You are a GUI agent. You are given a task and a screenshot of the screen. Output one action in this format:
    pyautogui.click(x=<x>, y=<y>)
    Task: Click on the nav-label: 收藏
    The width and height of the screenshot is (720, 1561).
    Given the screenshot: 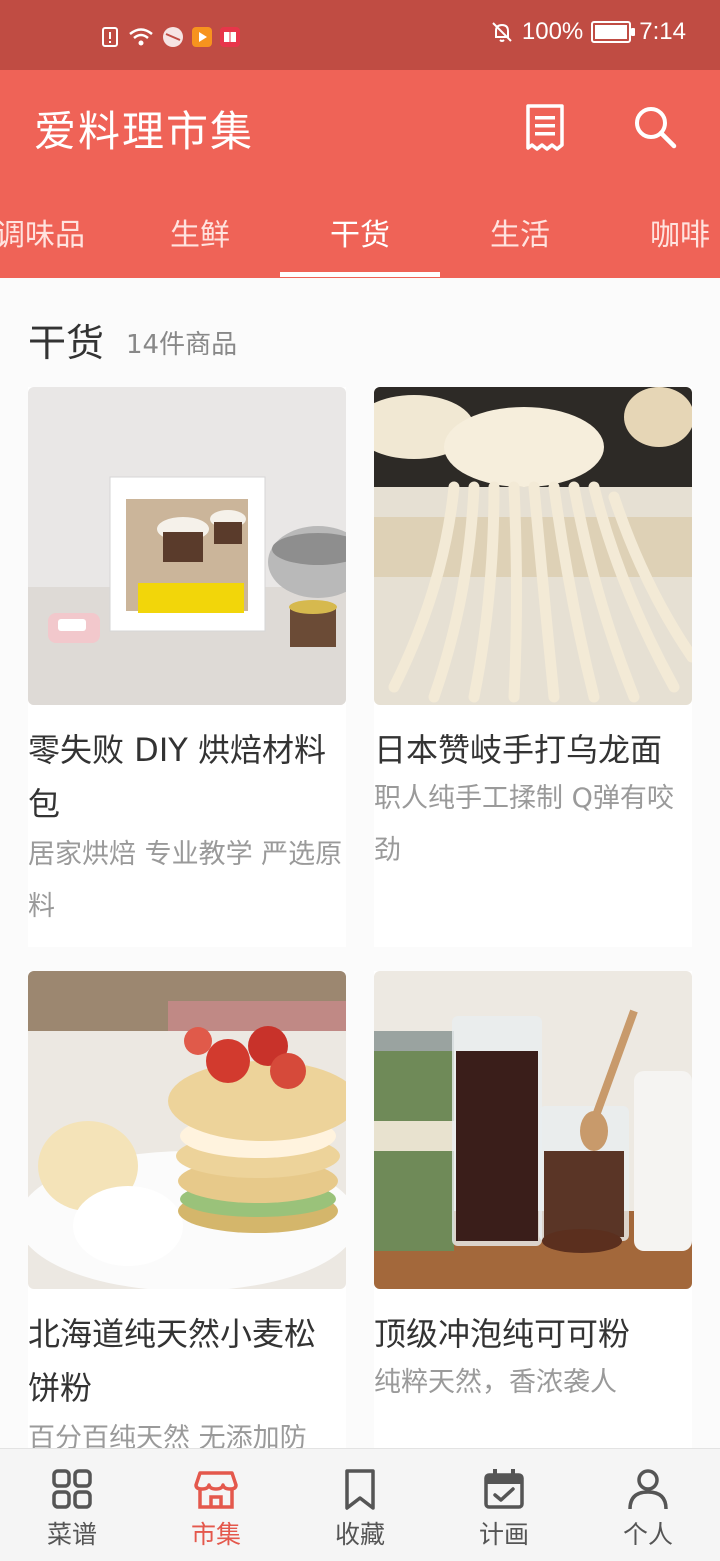 What is the action you would take?
    pyautogui.click(x=359, y=1534)
    